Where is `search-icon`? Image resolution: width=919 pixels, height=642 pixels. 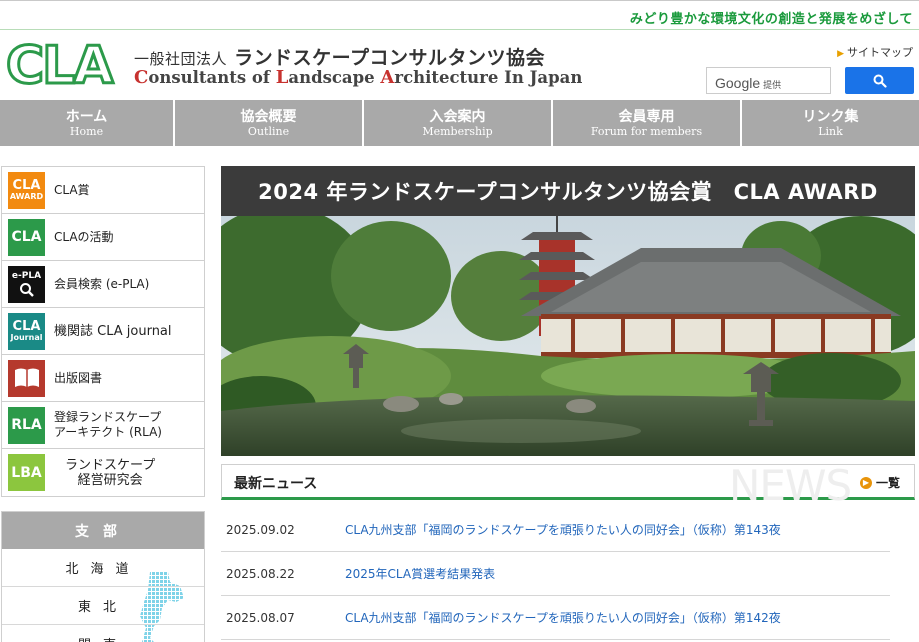
search-icon is located at coordinates (880, 81).